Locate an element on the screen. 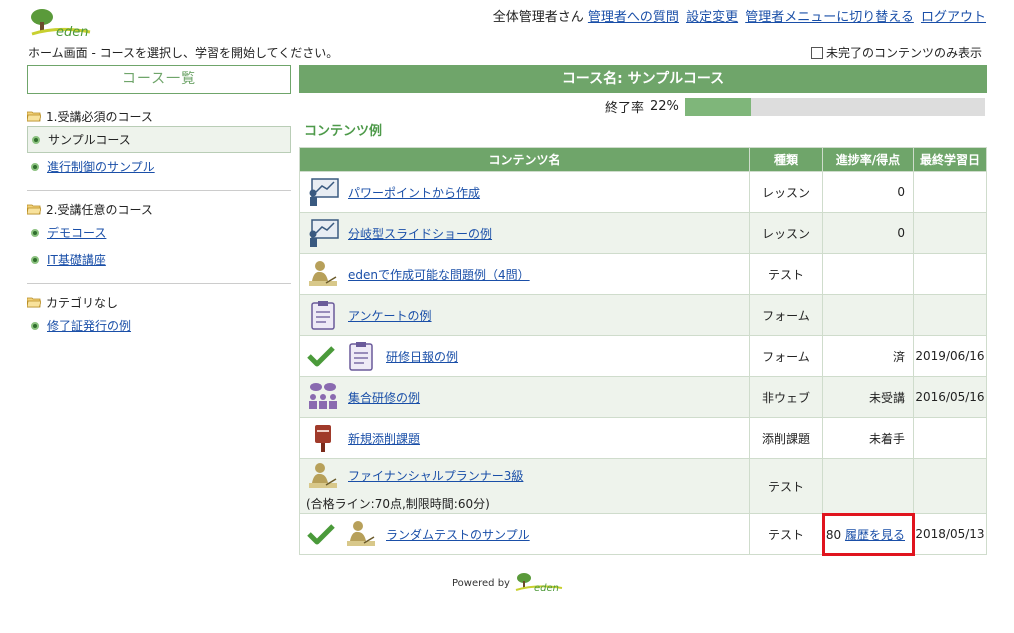 The height and width of the screenshot is (633, 1014). content-type: 添削課題 is located at coordinates (786, 438).